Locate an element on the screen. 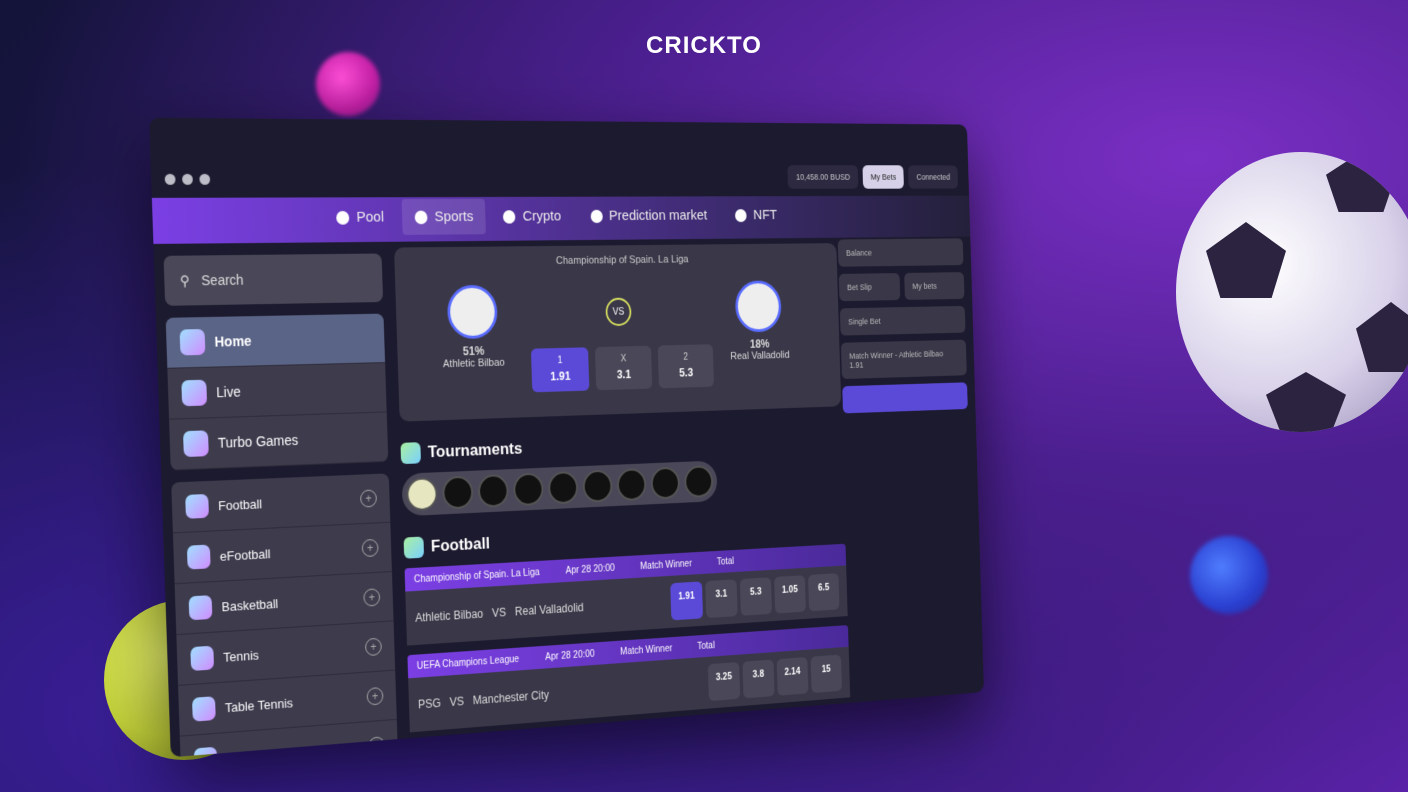  featured-odds: 1 1.91 X 3.1 2 5.3 is located at coordinates (622, 368).